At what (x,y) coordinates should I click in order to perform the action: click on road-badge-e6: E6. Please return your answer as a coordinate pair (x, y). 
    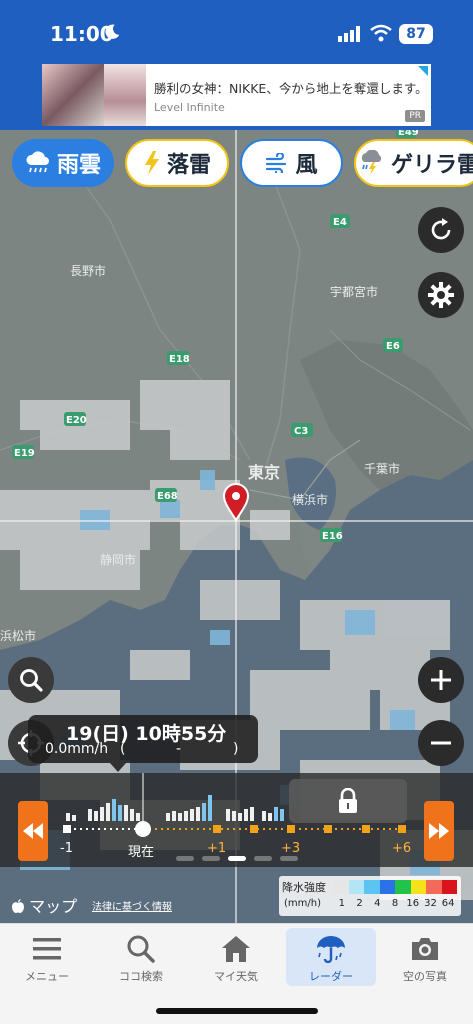
    Looking at the image, I should click on (393, 346).